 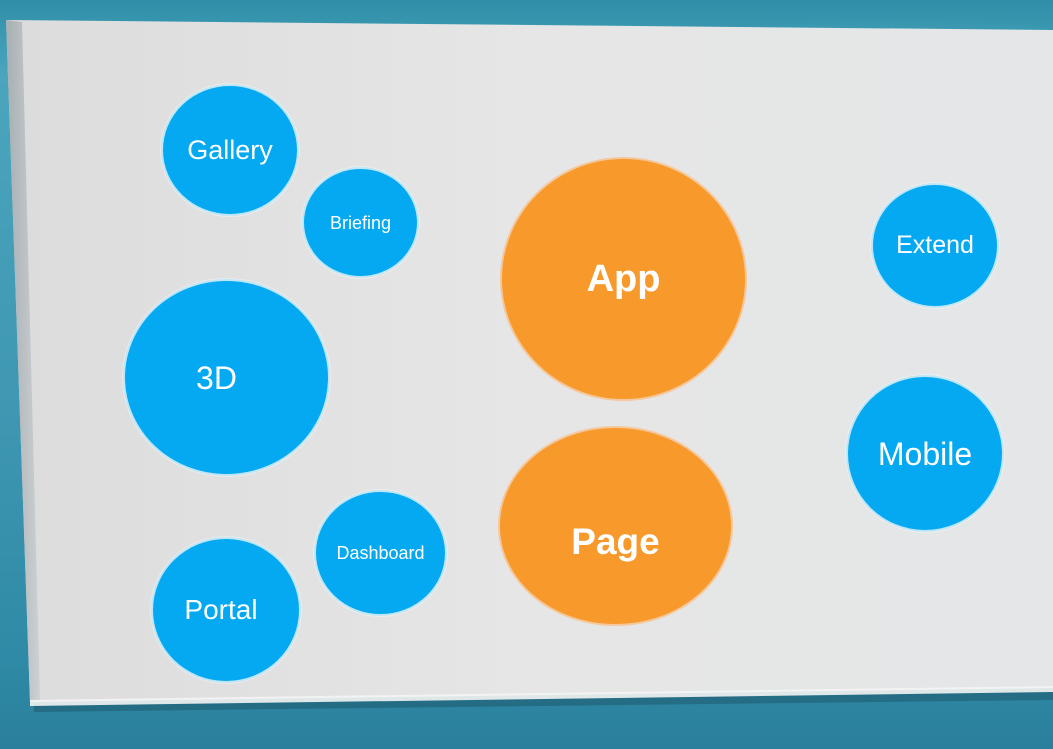 I want to click on extend-label: Extend, so click(x=935, y=245).